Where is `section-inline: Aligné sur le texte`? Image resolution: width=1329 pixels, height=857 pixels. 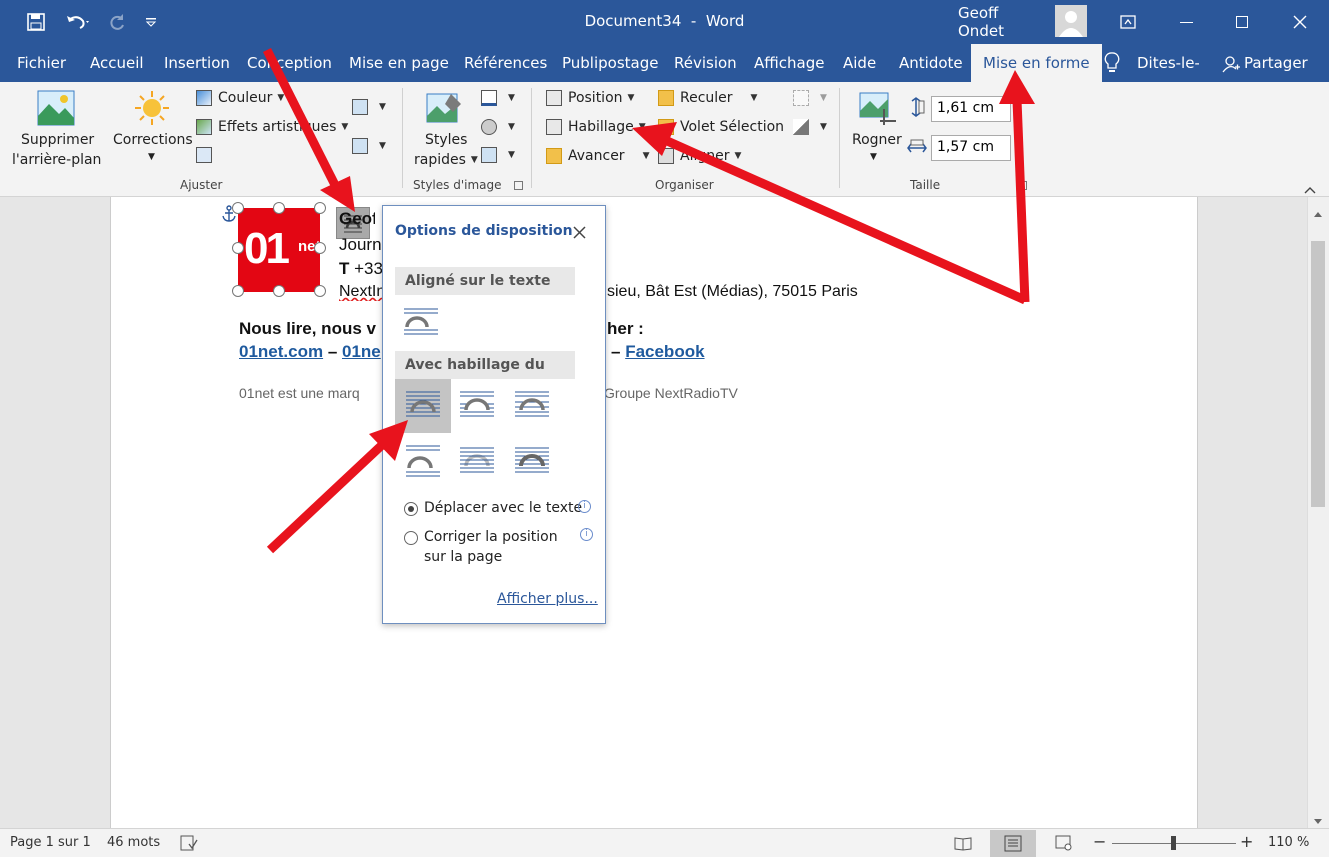
section-inline: Aligné sur le texte is located at coordinates (485, 281).